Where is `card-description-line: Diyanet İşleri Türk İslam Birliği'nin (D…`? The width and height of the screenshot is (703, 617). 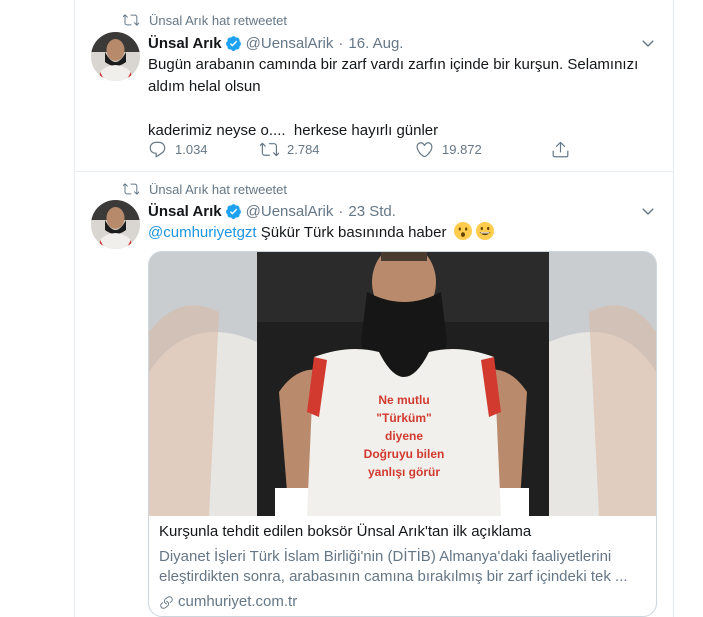 card-description-line: Diyanet İşleri Türk İslam Birliği'nin (D… is located at coordinates (385, 556).